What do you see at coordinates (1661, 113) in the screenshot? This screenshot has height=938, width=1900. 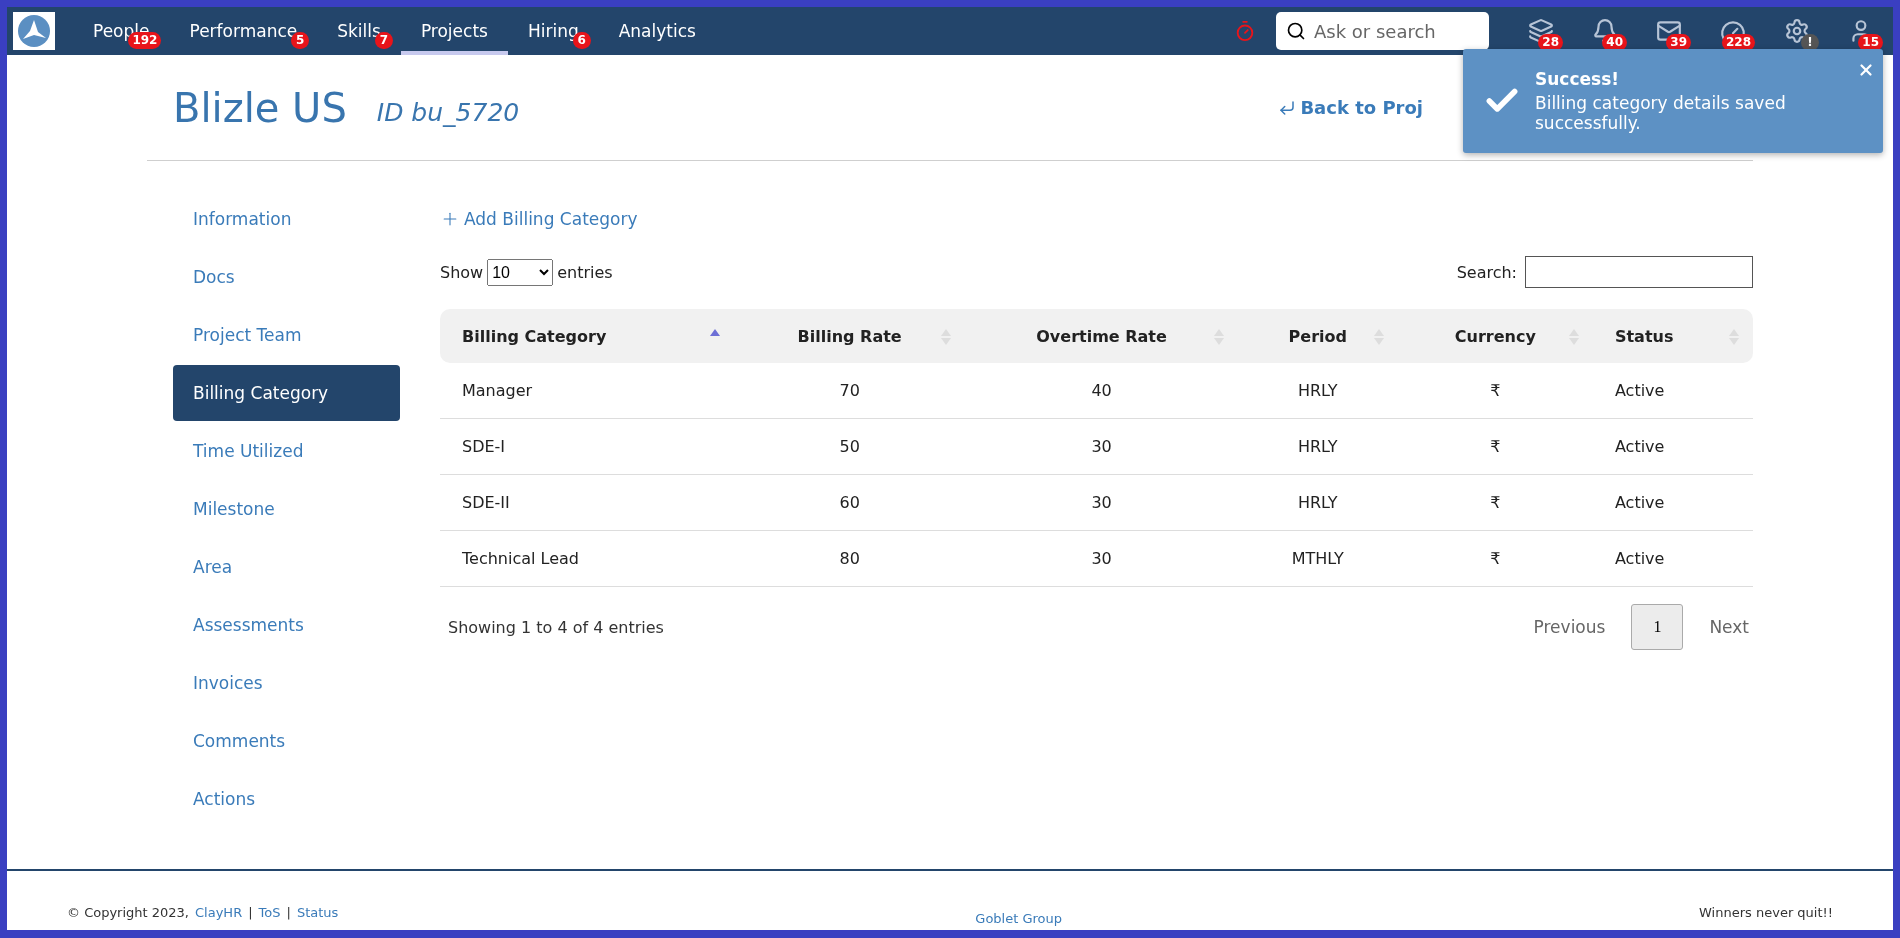 I see `toast-message: Billing category details saved successfully.` at bounding box center [1661, 113].